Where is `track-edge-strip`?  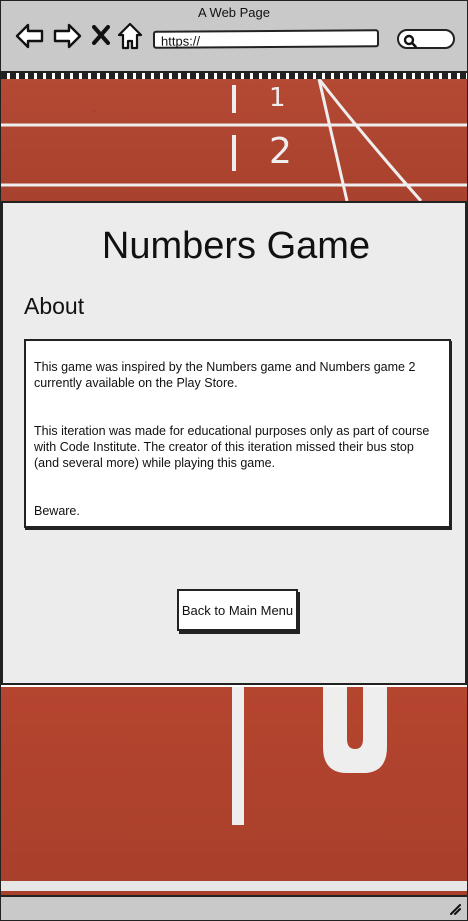
track-edge-strip is located at coordinates (234, 76).